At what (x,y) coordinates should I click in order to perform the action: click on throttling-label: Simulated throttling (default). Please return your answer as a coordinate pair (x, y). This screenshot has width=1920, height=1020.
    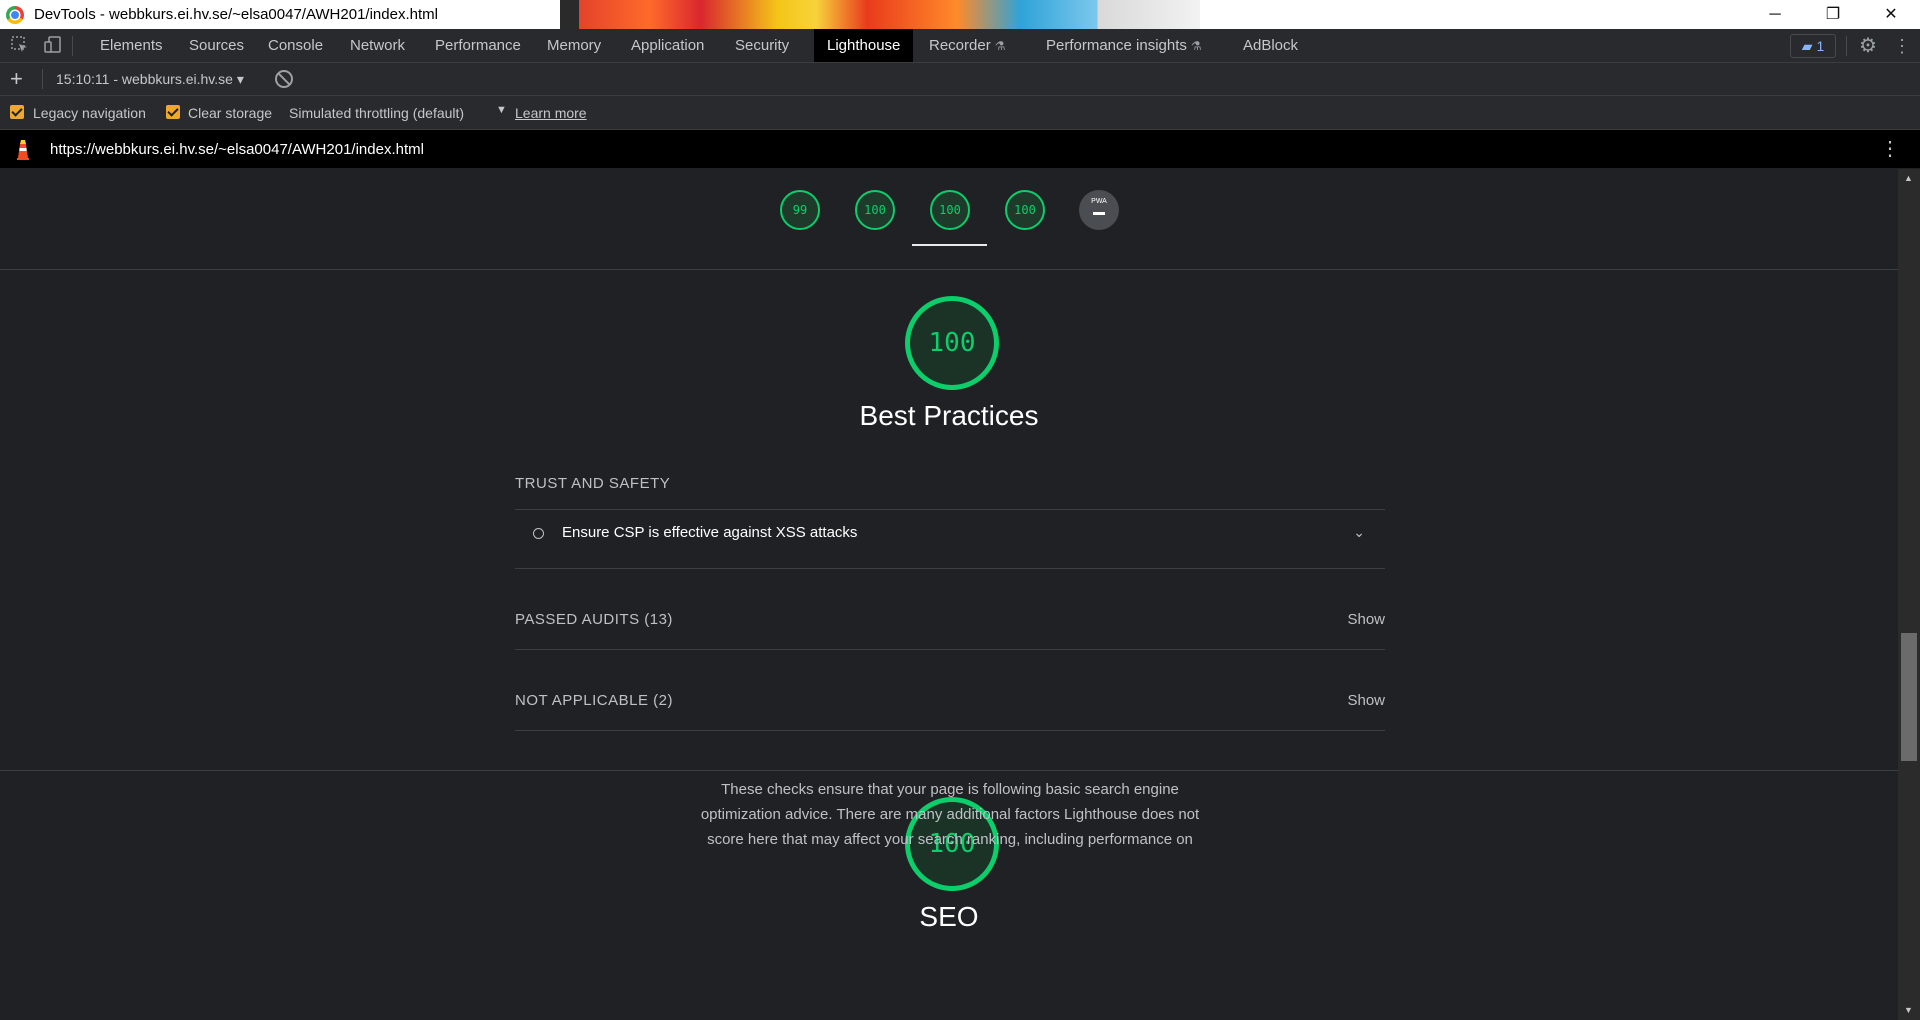
    Looking at the image, I should click on (377, 113).